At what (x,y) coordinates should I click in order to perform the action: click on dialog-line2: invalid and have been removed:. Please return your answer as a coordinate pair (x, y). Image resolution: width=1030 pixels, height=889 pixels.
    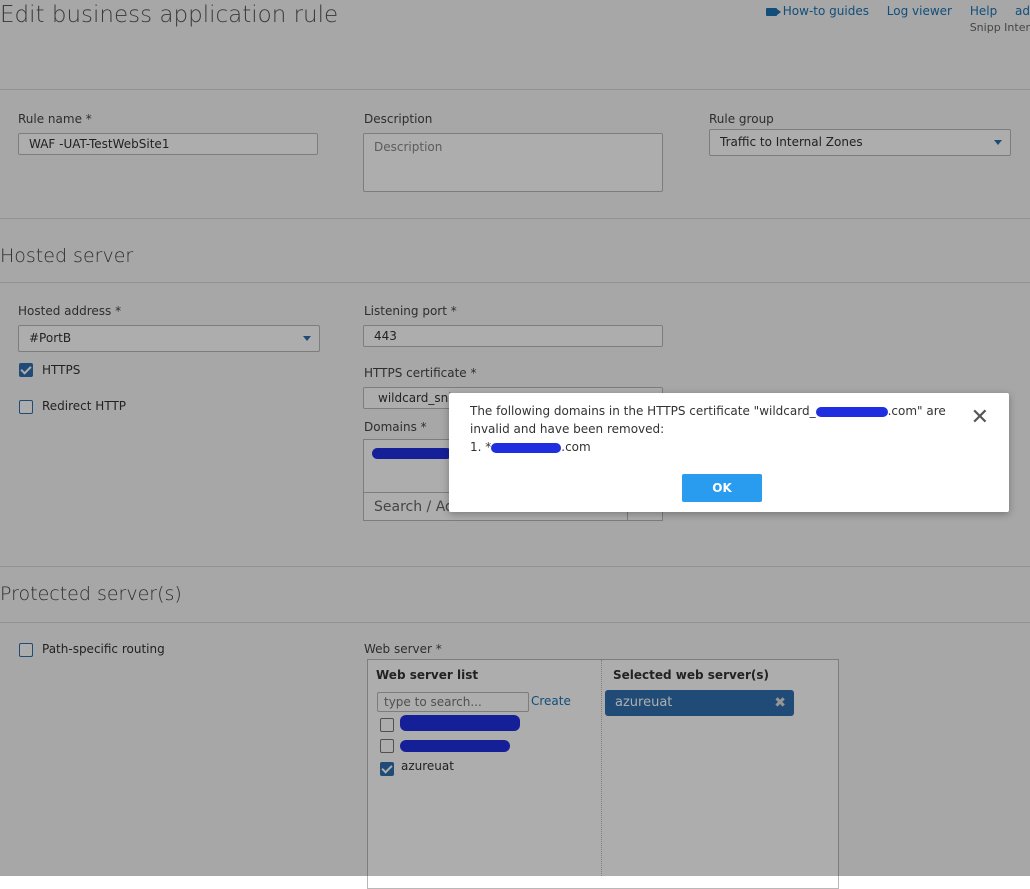
    Looking at the image, I should click on (567, 429).